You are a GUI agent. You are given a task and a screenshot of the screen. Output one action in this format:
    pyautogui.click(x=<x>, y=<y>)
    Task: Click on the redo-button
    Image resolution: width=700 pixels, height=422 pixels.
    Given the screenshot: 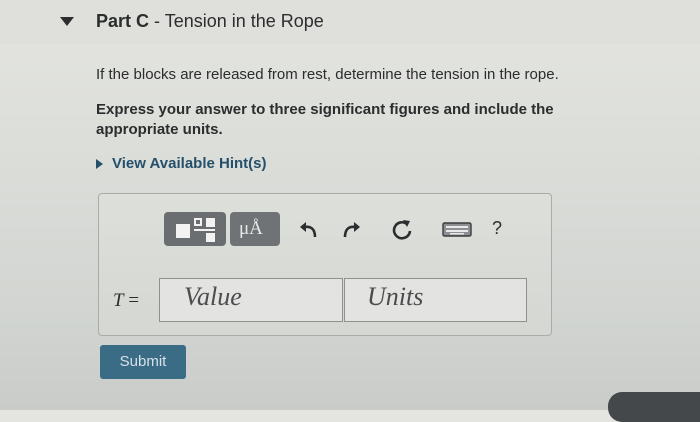 What is the action you would take?
    pyautogui.click(x=351, y=229)
    